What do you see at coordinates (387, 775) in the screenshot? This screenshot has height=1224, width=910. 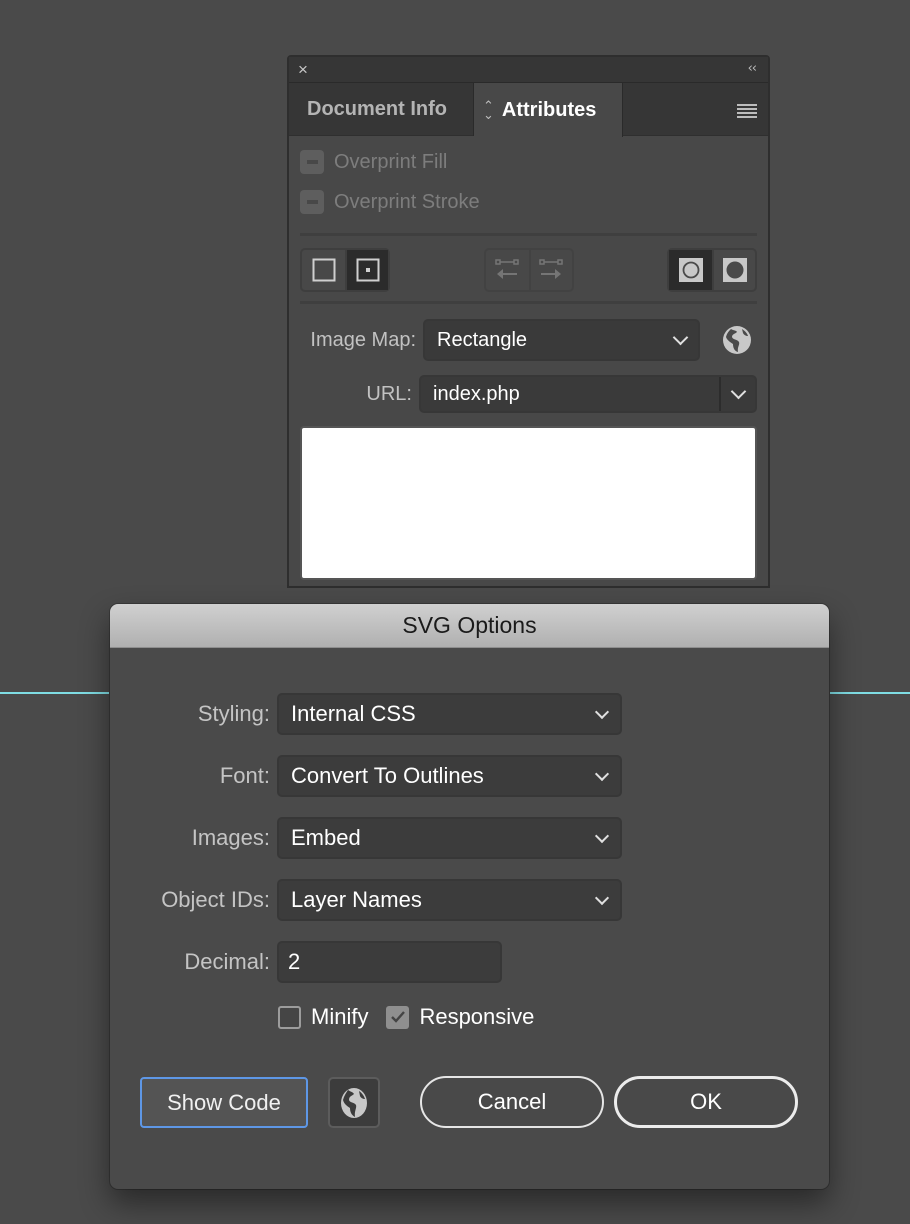 I see `font-value: Convert To Outlines` at bounding box center [387, 775].